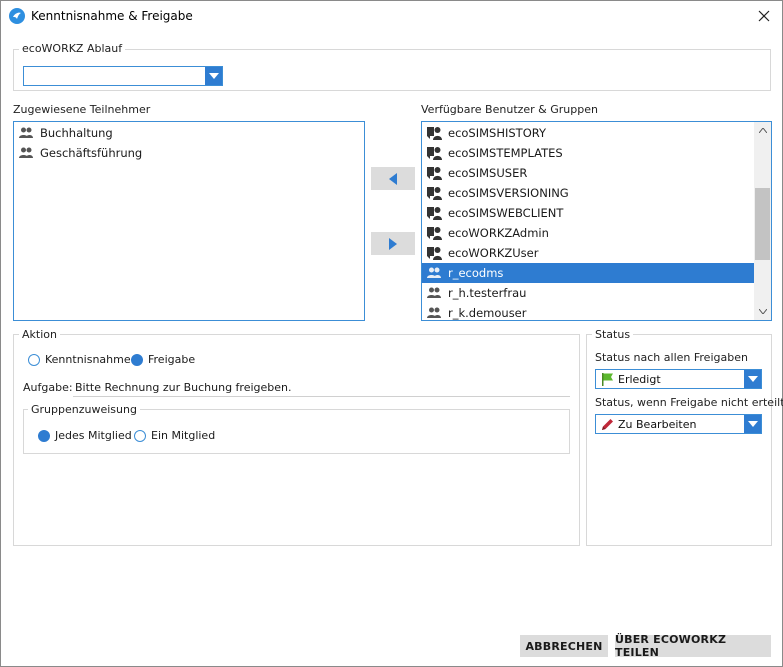 The width and height of the screenshot is (783, 667). I want to click on list-item-label: ecoWORKZAdmin, so click(498, 233).